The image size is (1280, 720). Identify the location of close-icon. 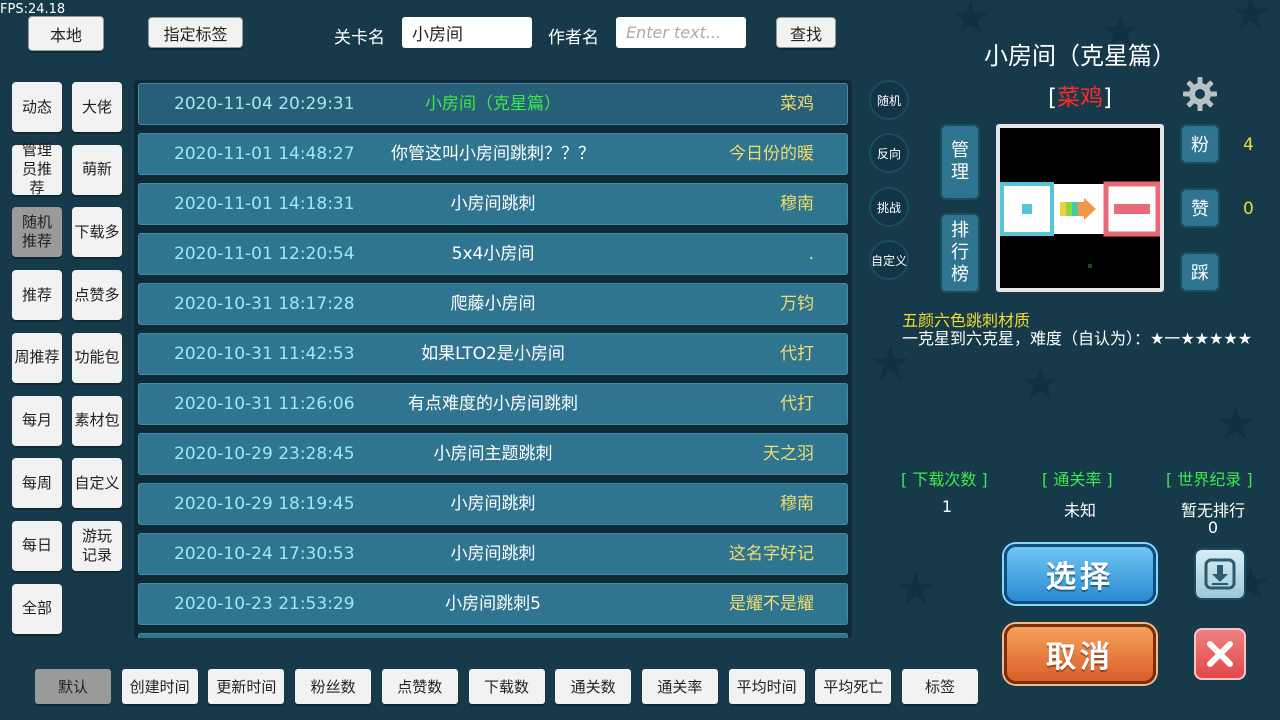
(1220, 654).